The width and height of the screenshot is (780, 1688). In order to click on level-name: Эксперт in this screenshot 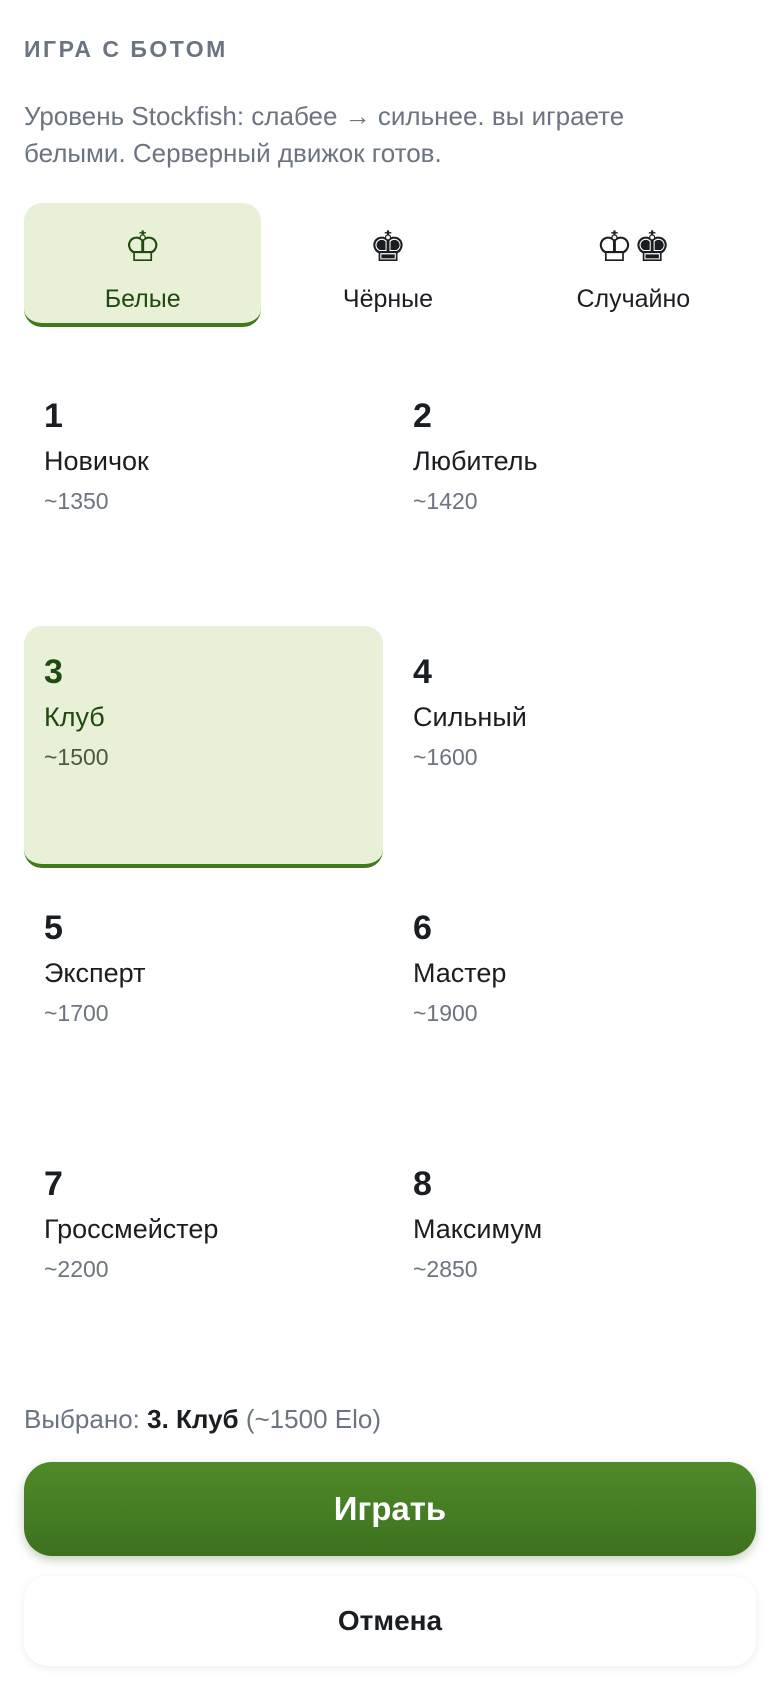, I will do `click(95, 973)`.